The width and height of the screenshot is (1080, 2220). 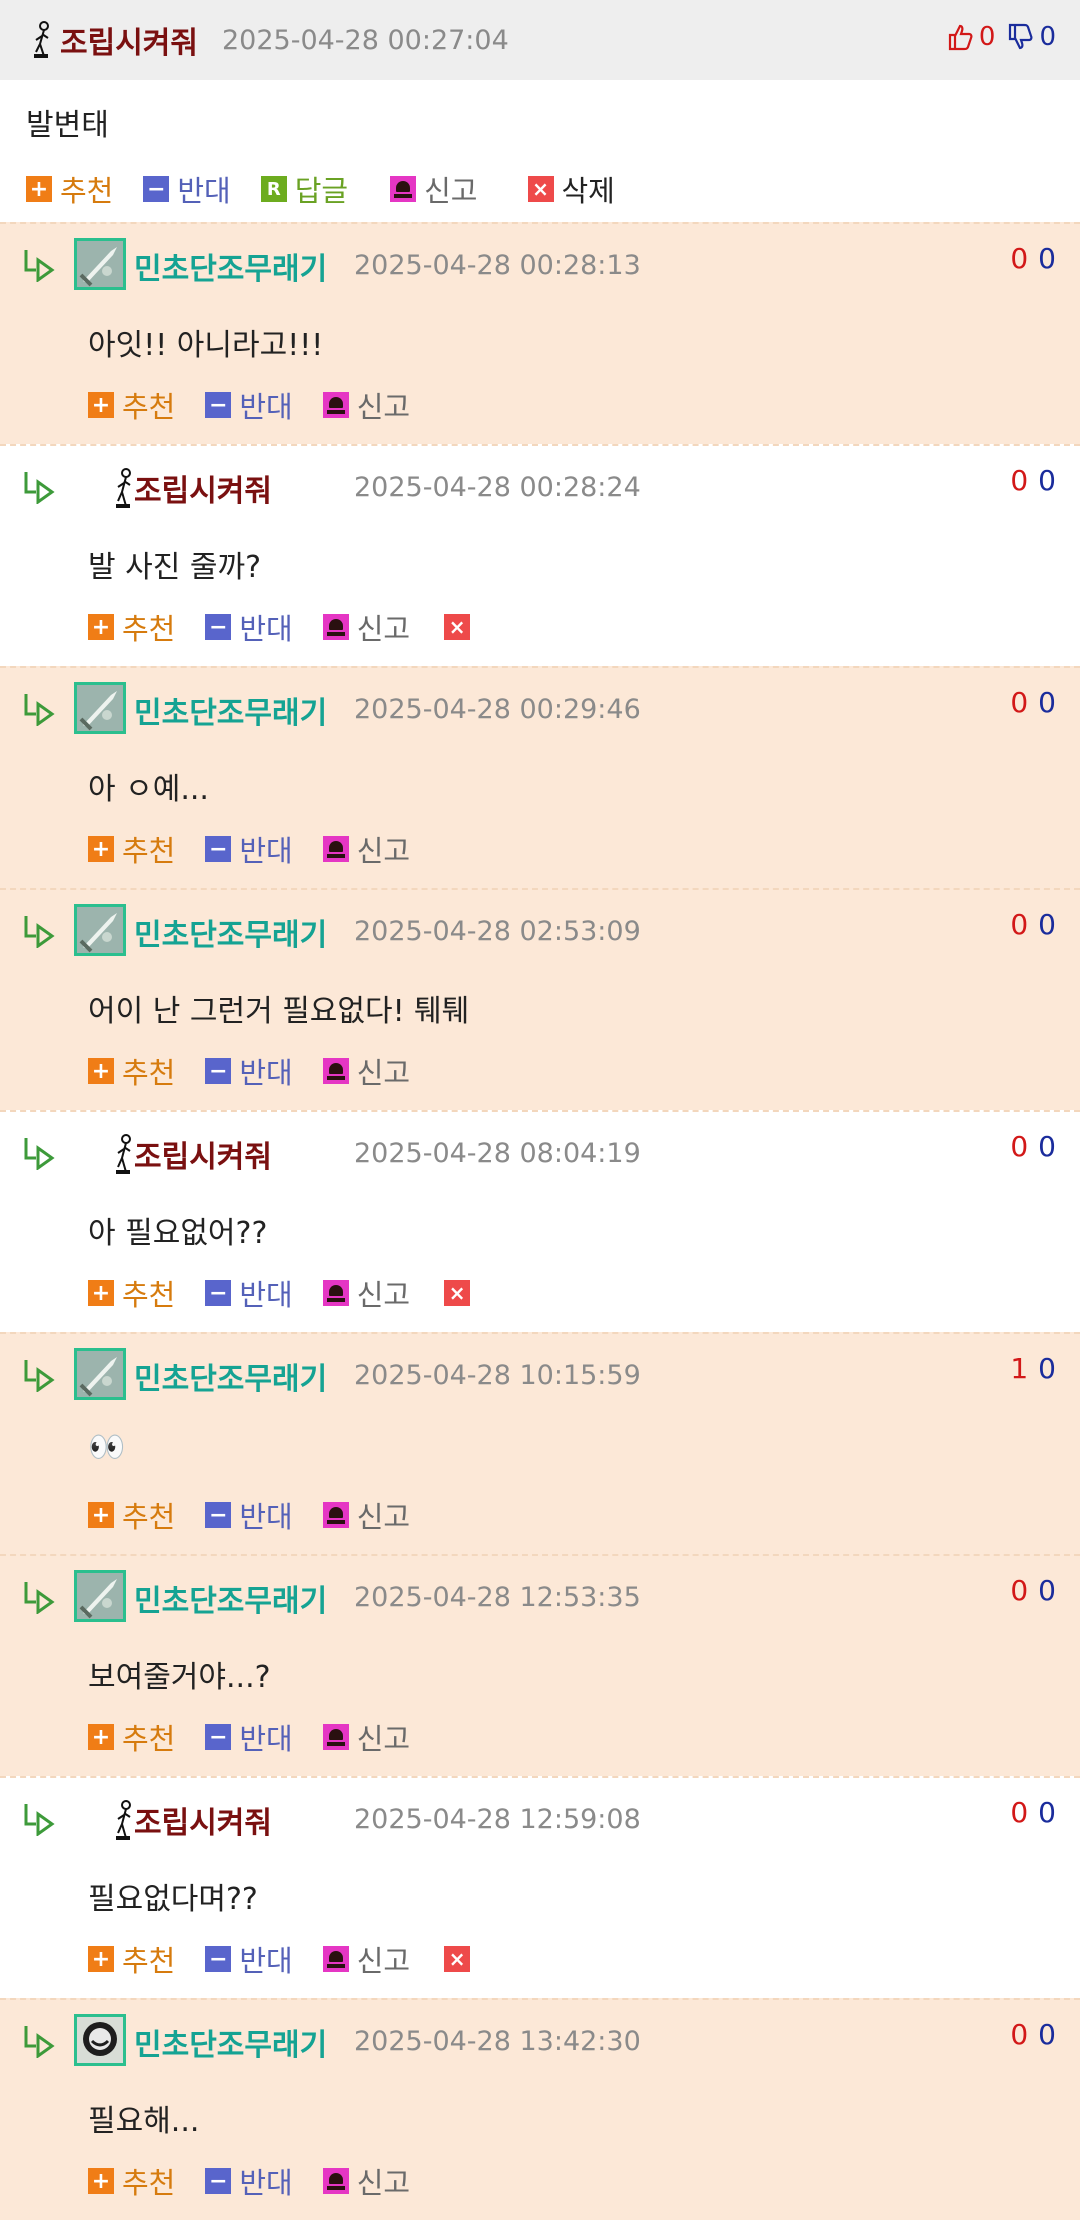 I want to click on comment-text: 필요없다며??, so click(x=173, y=1899).